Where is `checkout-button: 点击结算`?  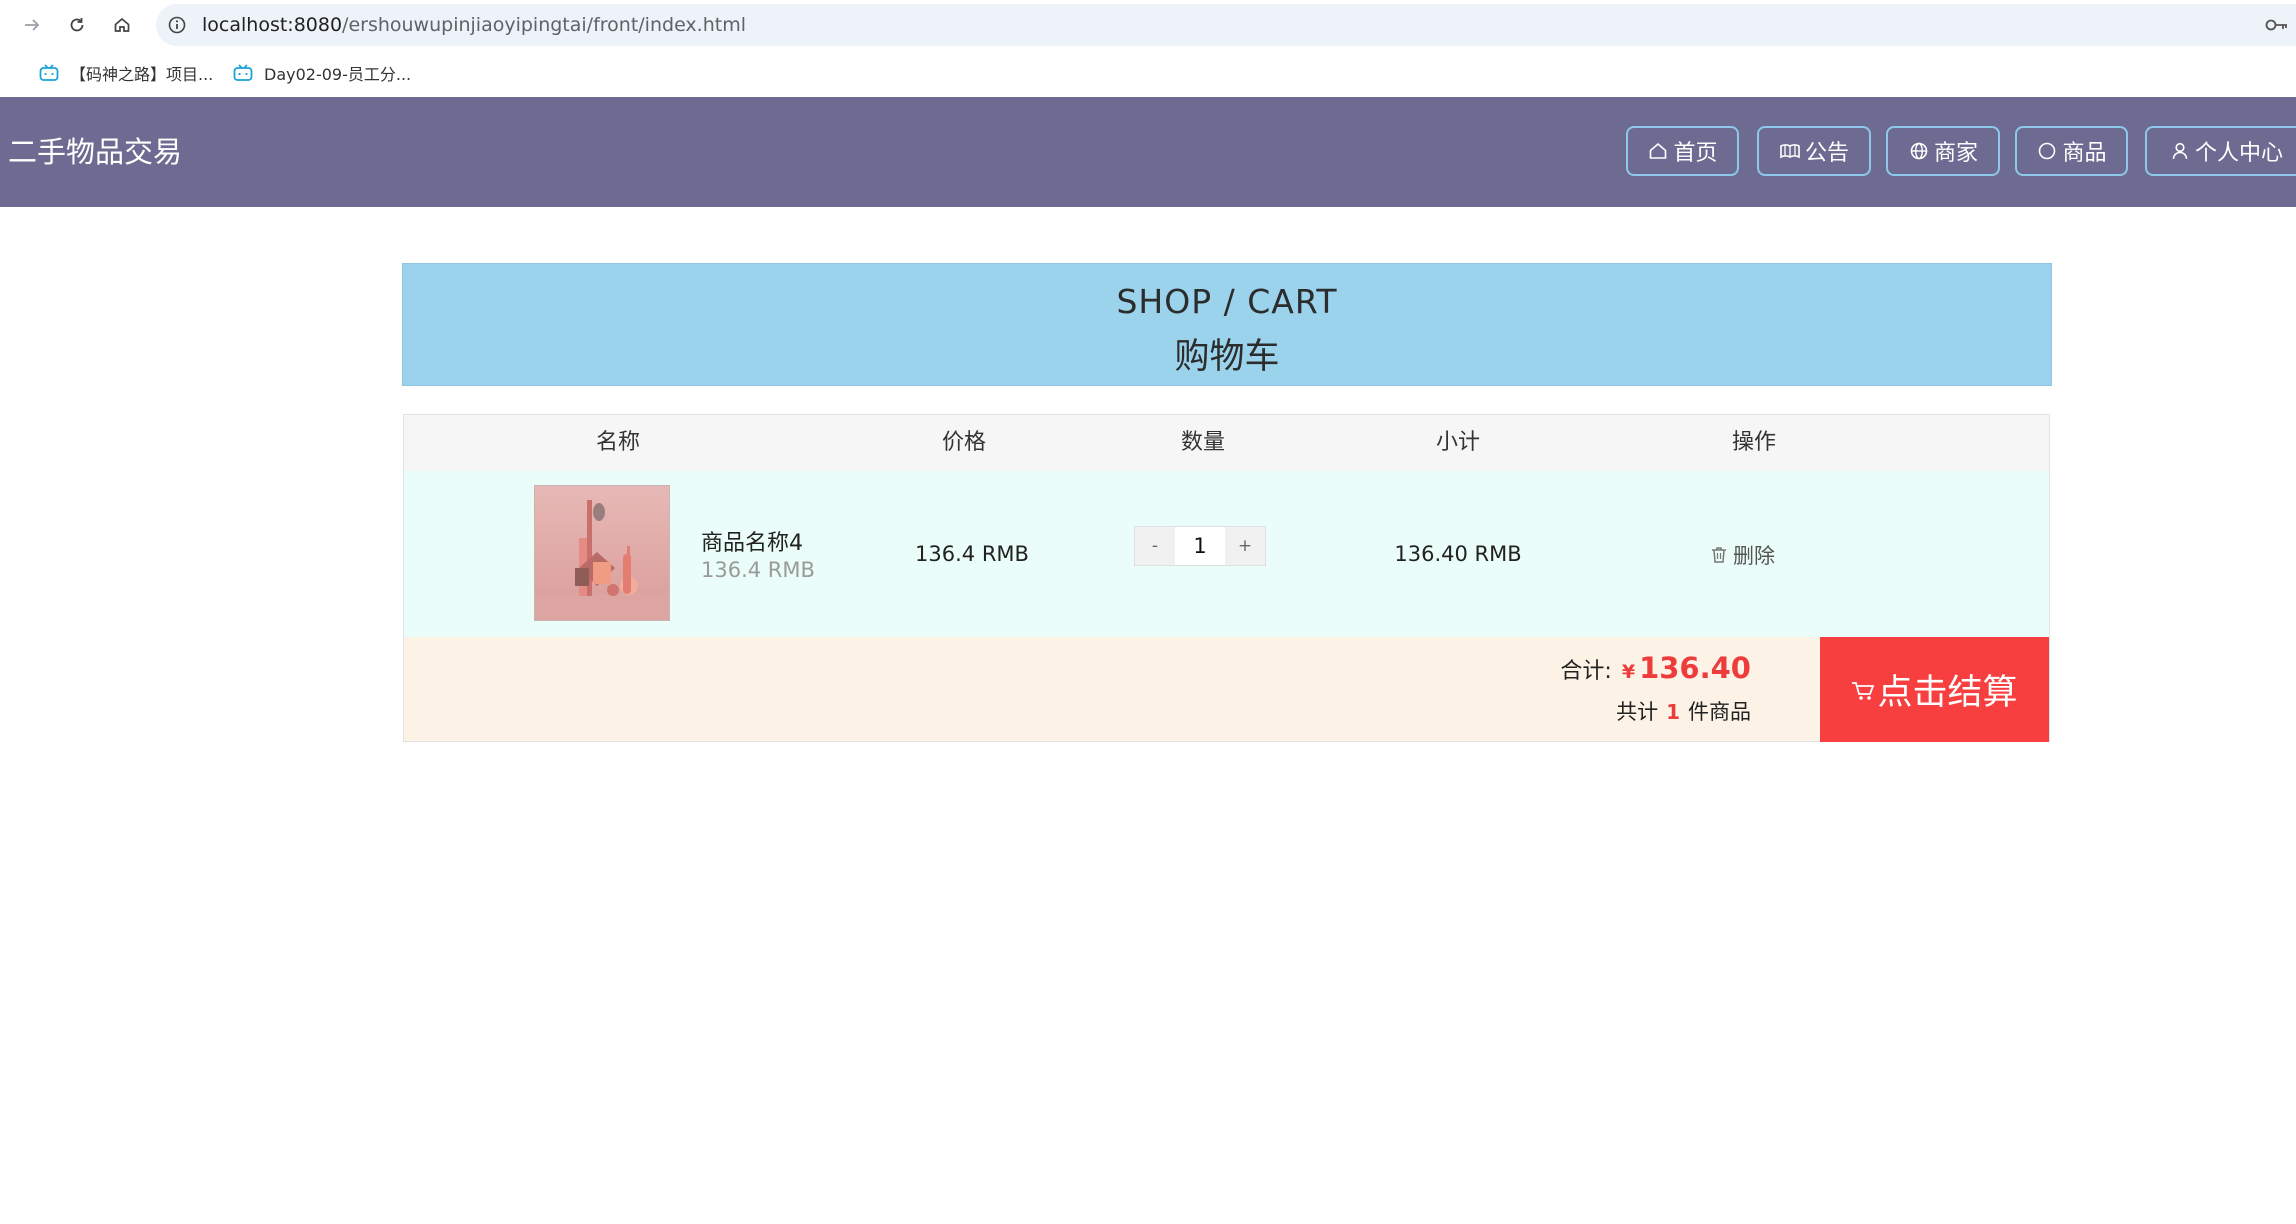 checkout-button: 点击结算 is located at coordinates (1934, 689).